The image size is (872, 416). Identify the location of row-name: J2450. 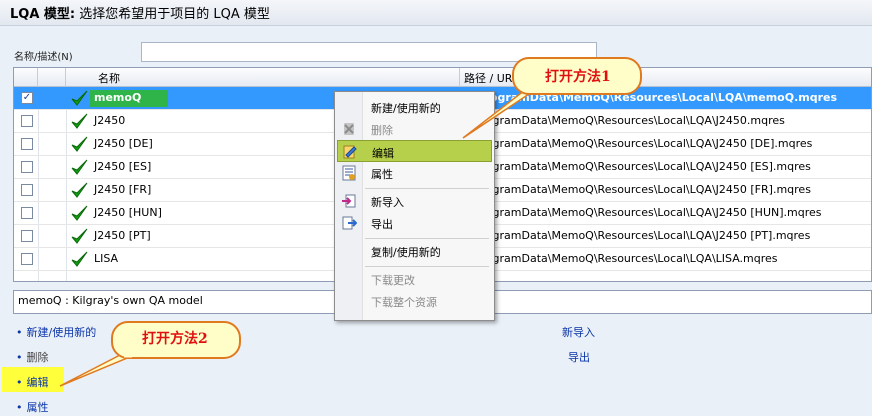
(110, 120).